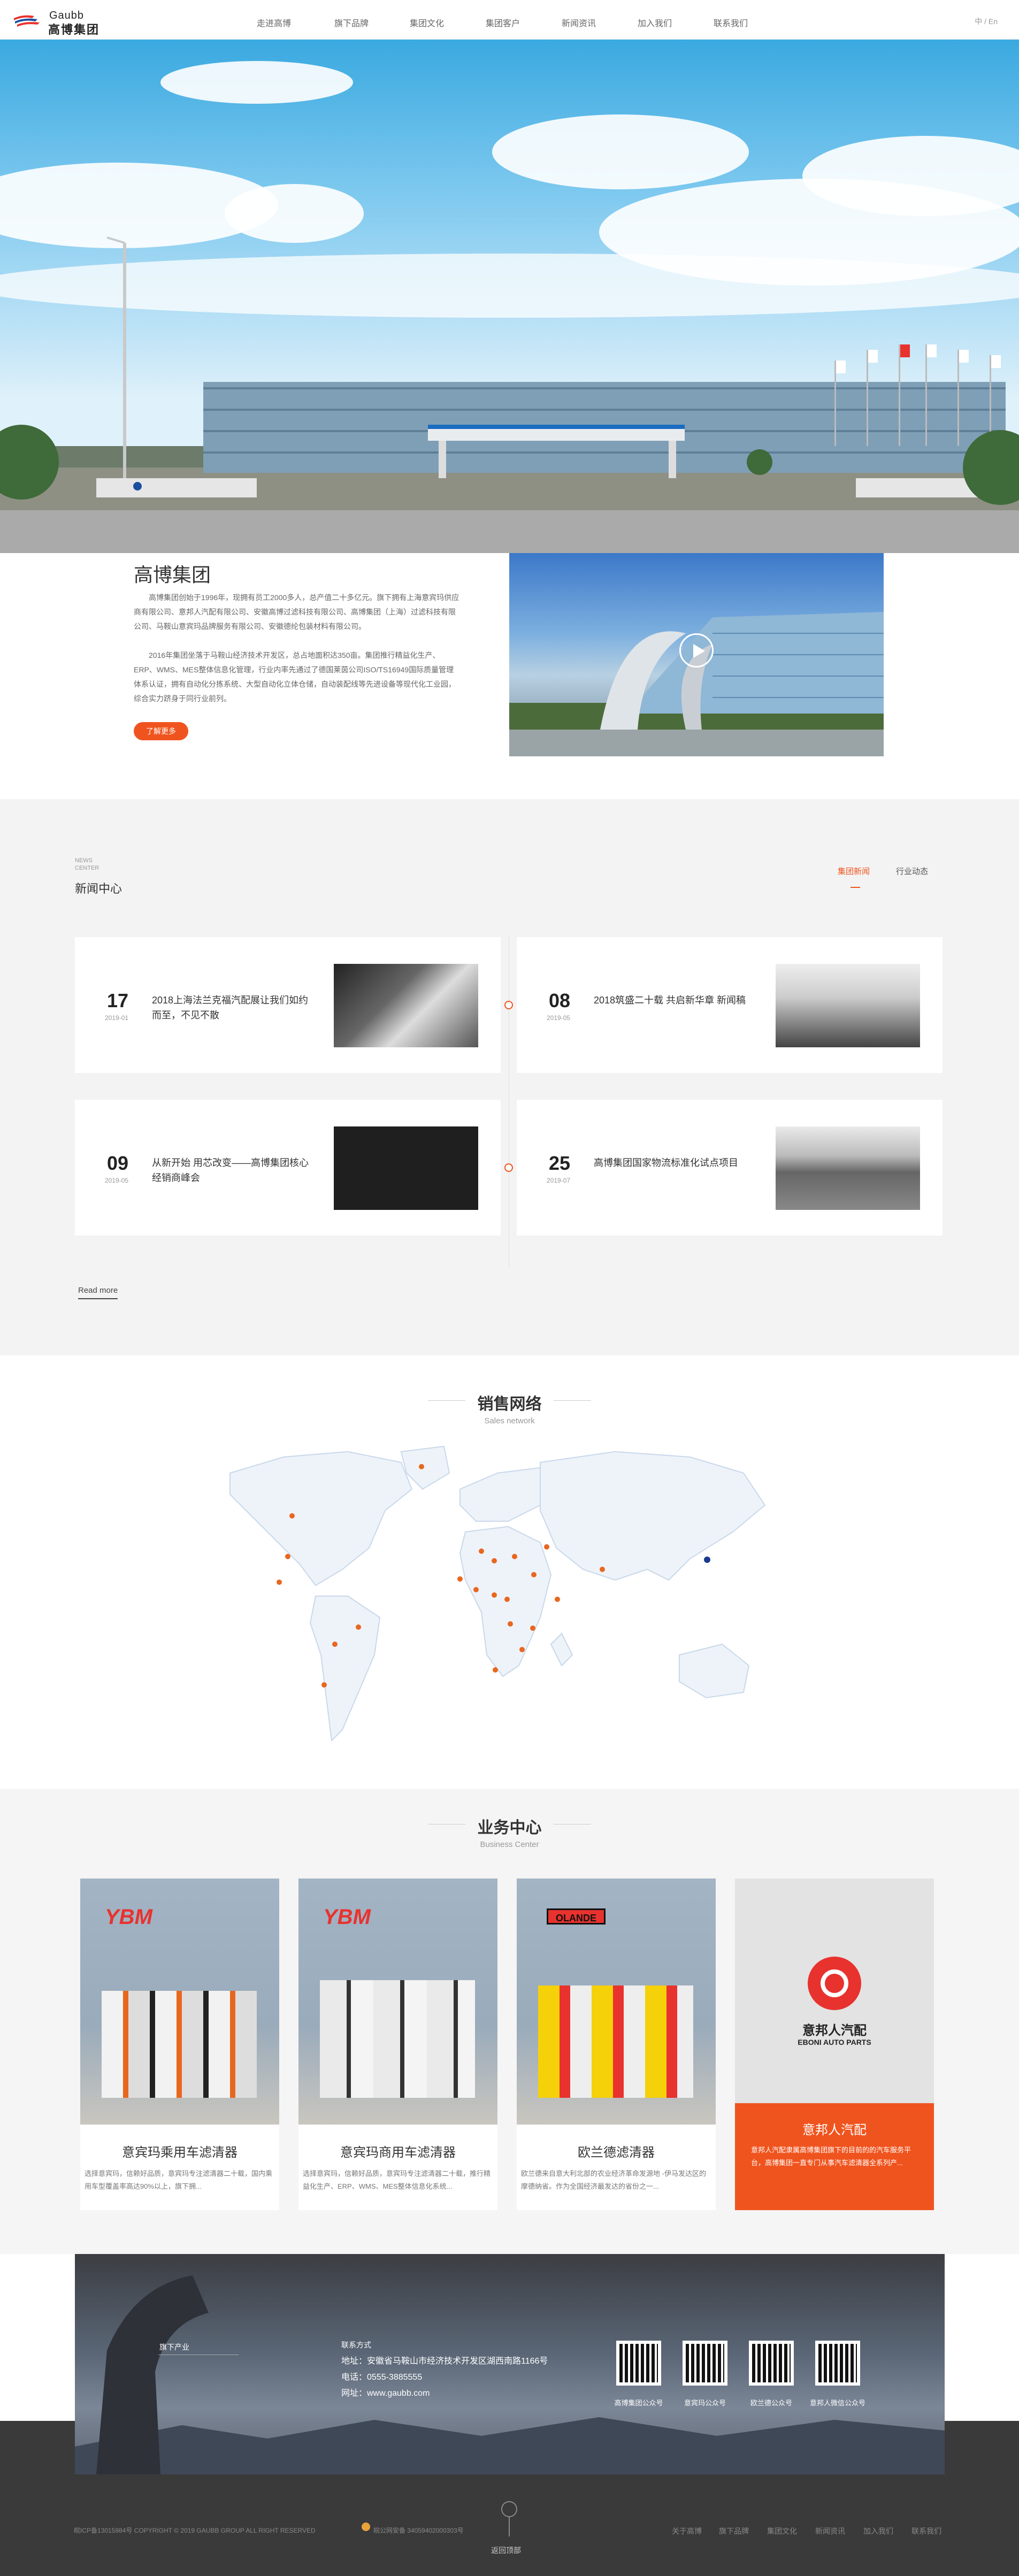 The width and height of the screenshot is (1019, 2576). Describe the element at coordinates (232, 1170) in the screenshot. I see `news-title-link: 从新开始 用芯改变——高博集团核心经销商峰会` at that location.